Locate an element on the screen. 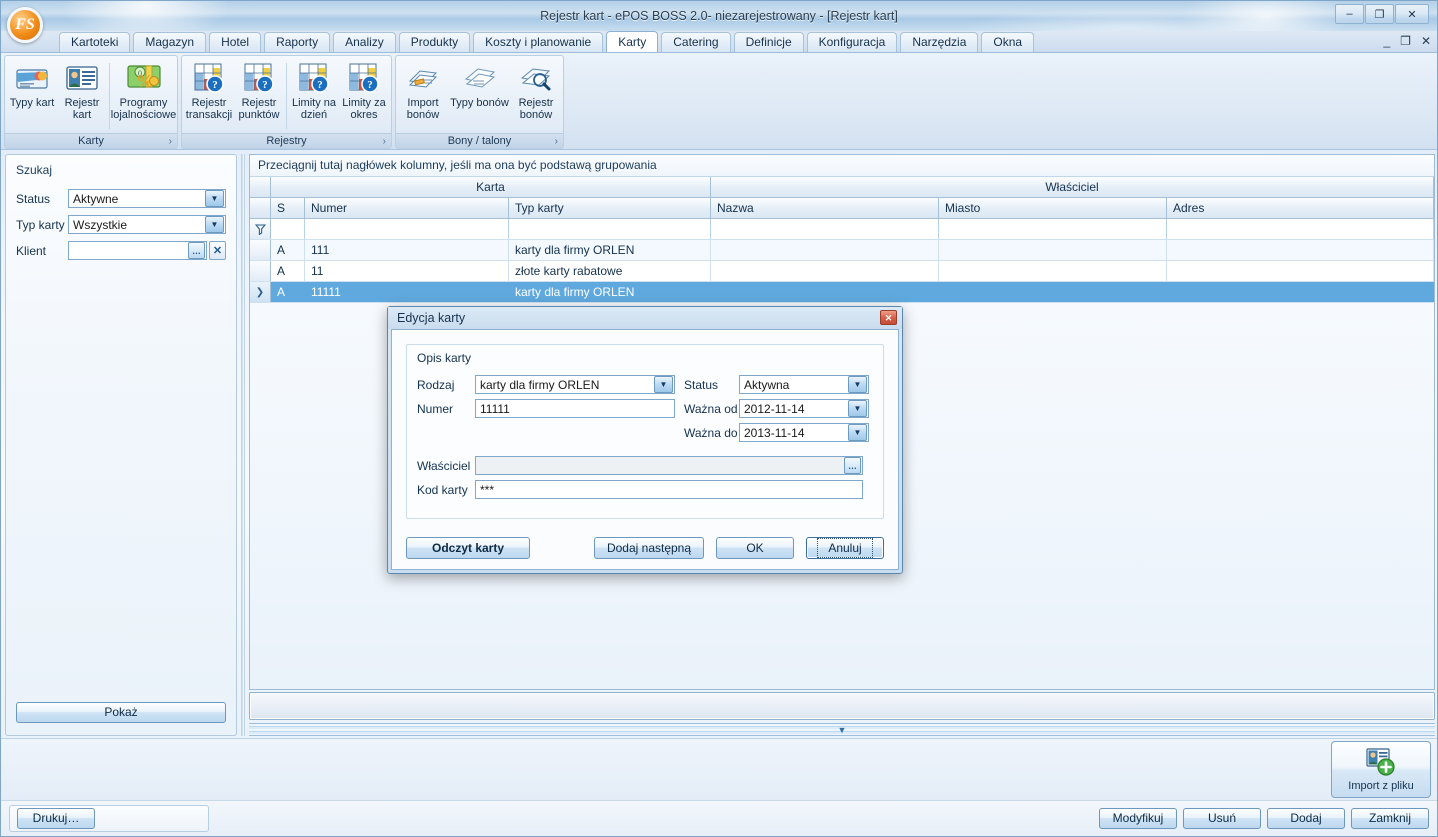 This screenshot has width=1438, height=837. read-card-button: Odczyt karty is located at coordinates (468, 548).